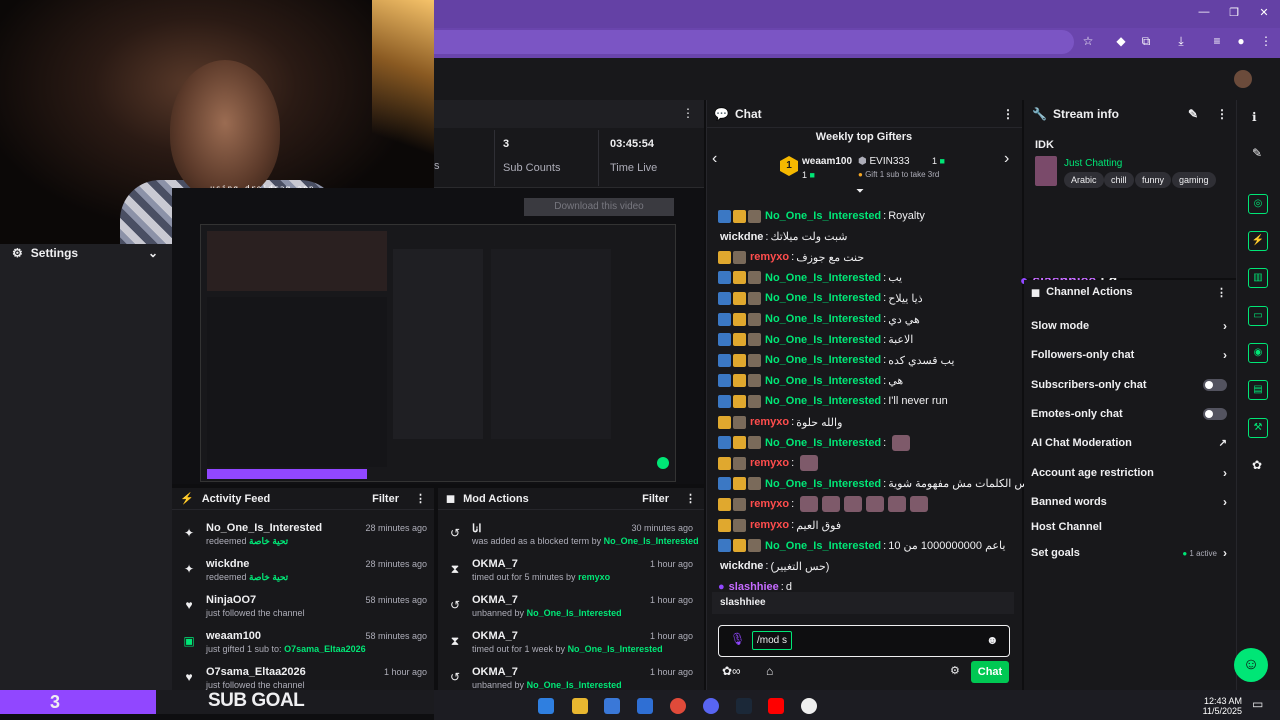 Image resolution: width=1280 pixels, height=720 pixels. Describe the element at coordinates (1257, 465) in the screenshot. I see `points-icon: ✿` at that location.